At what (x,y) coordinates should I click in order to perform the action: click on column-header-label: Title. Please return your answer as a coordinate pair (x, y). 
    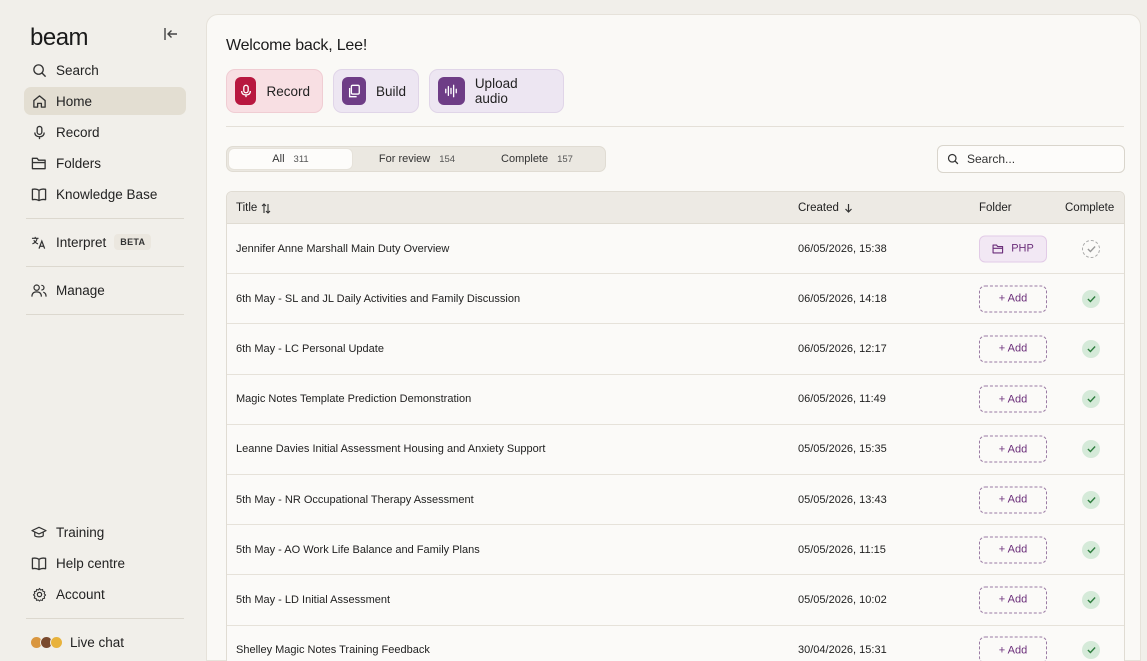
    Looking at the image, I should click on (247, 208).